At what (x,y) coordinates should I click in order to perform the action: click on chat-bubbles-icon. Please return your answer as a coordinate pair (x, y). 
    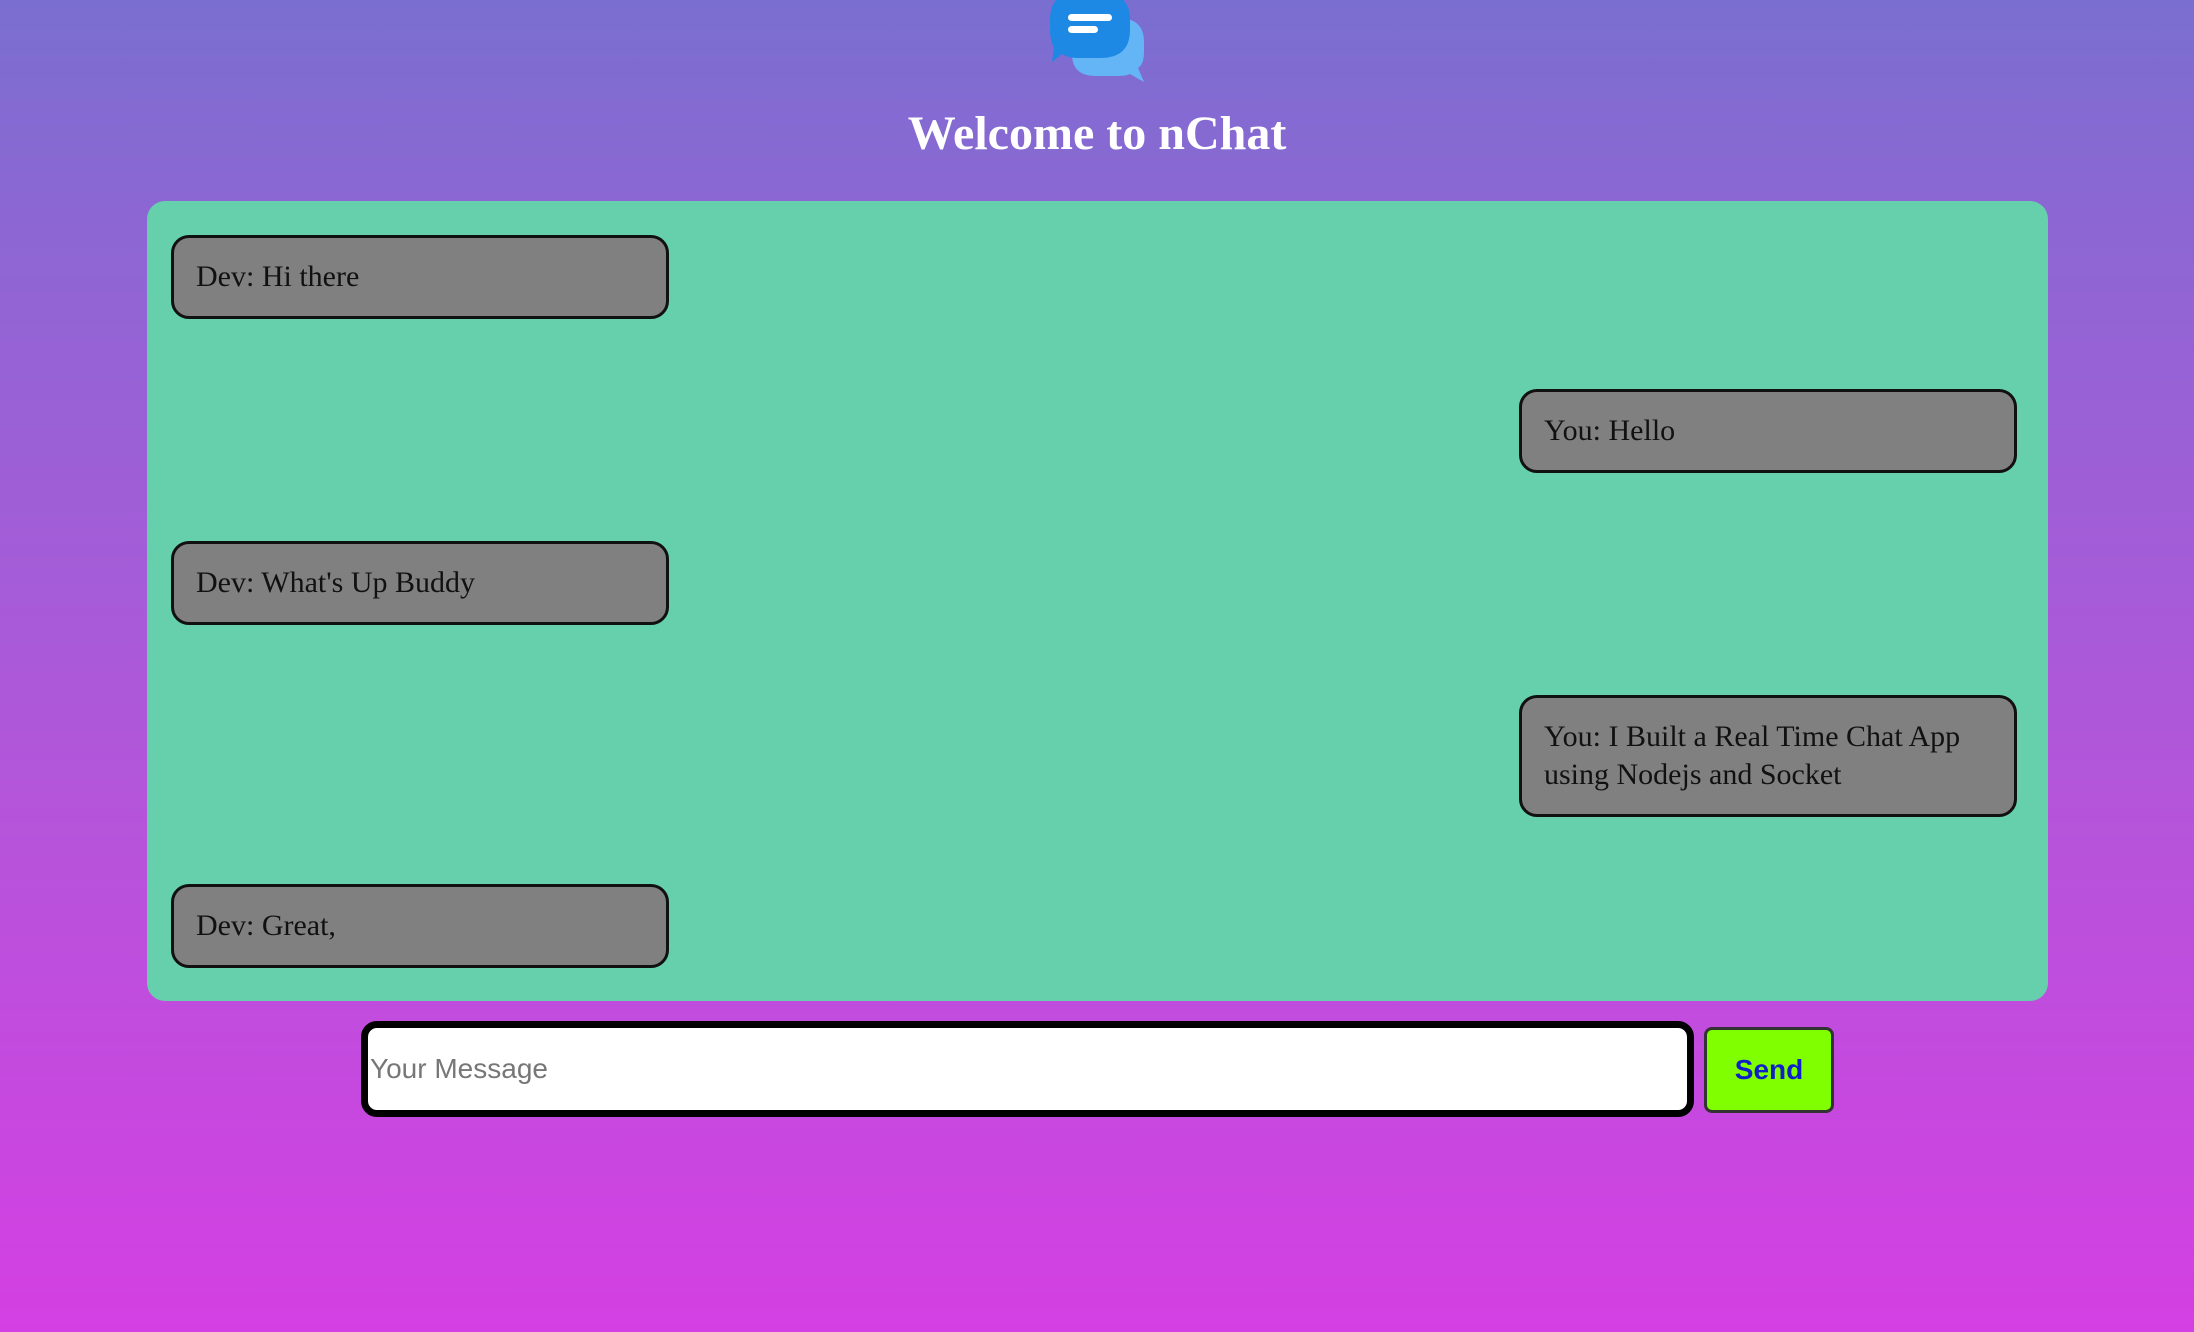
    Looking at the image, I should click on (1097, 41).